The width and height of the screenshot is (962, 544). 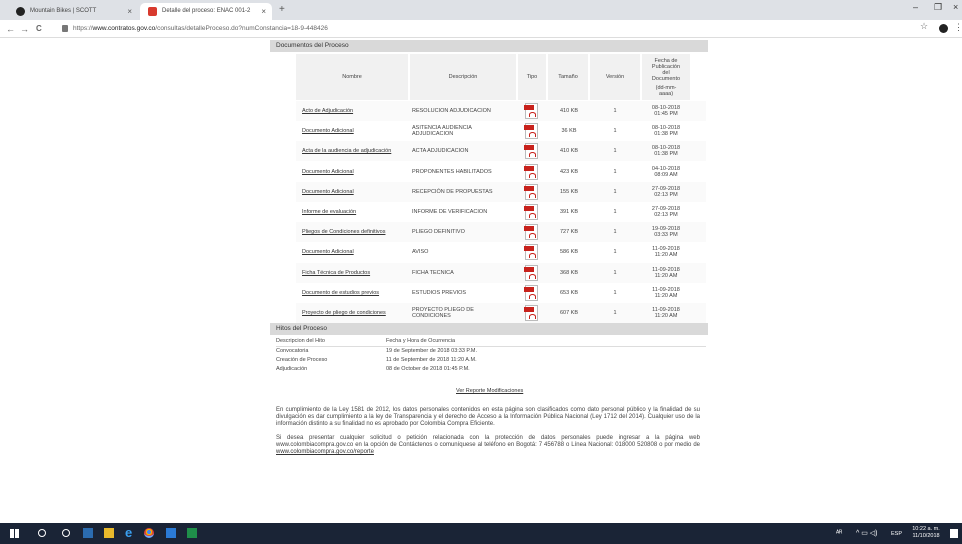 What do you see at coordinates (282, 10) in the screenshot?
I see `new-tab-button: +` at bounding box center [282, 10].